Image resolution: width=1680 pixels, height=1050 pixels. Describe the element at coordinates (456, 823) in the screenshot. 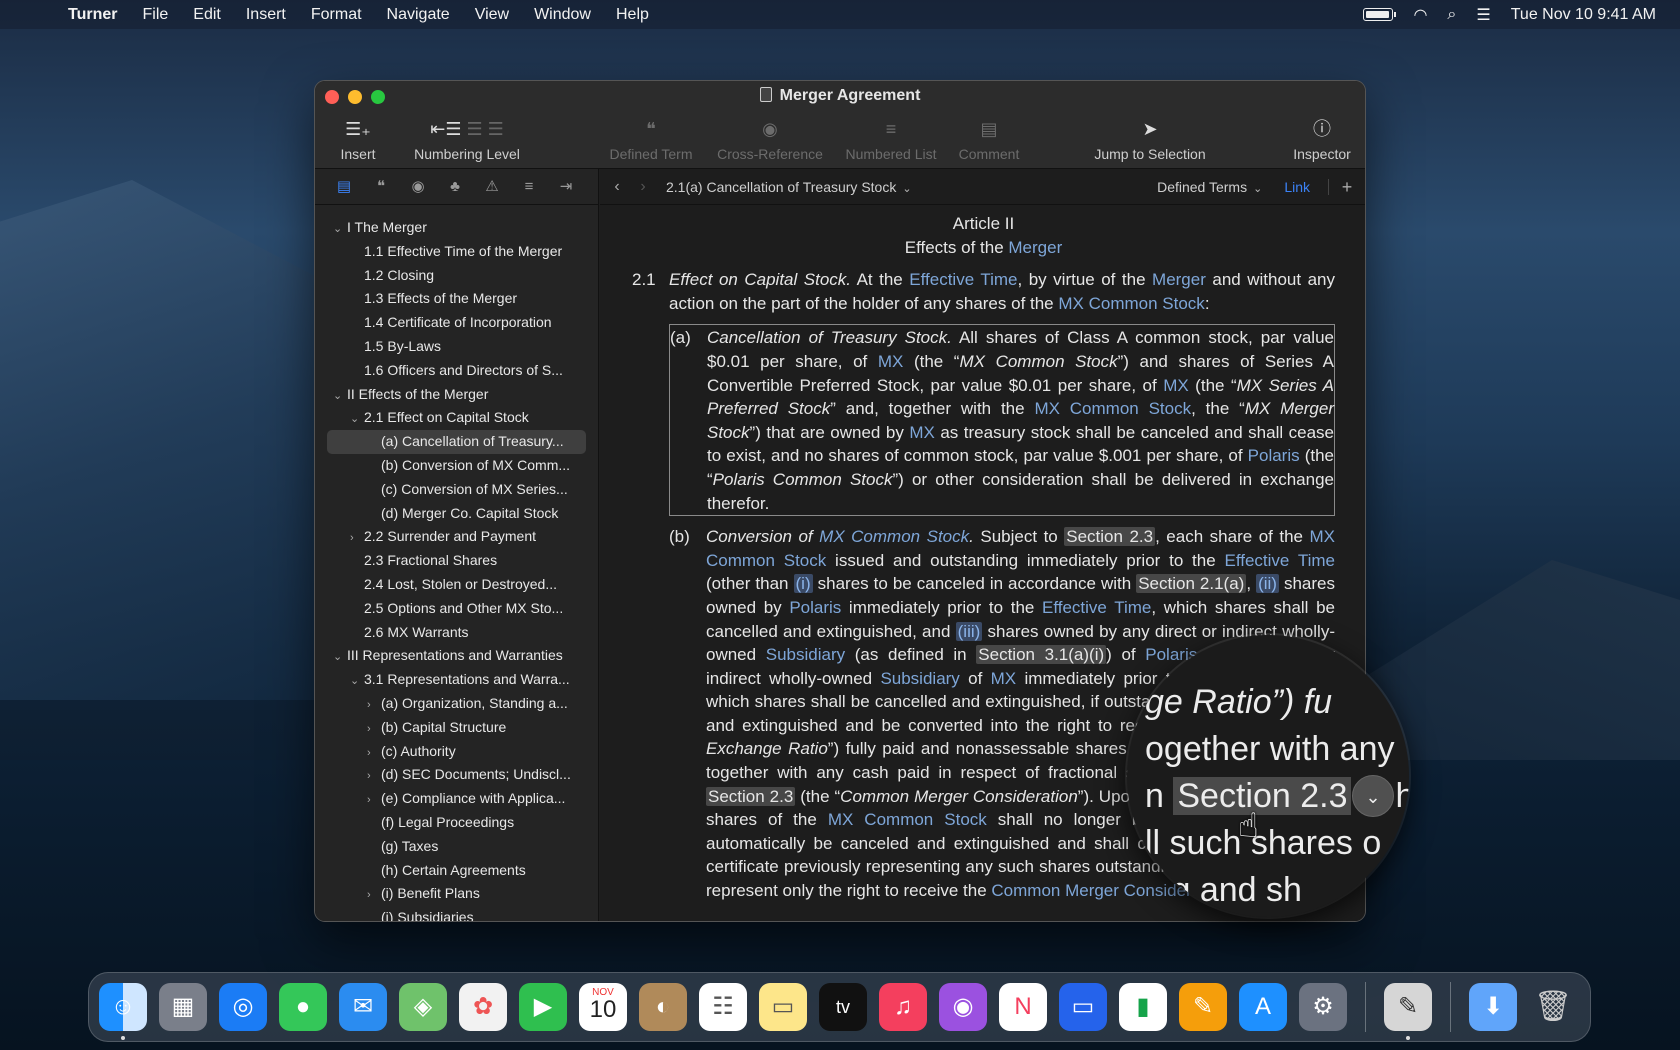

I see `outline-item: (f) Legal Proceedings` at that location.